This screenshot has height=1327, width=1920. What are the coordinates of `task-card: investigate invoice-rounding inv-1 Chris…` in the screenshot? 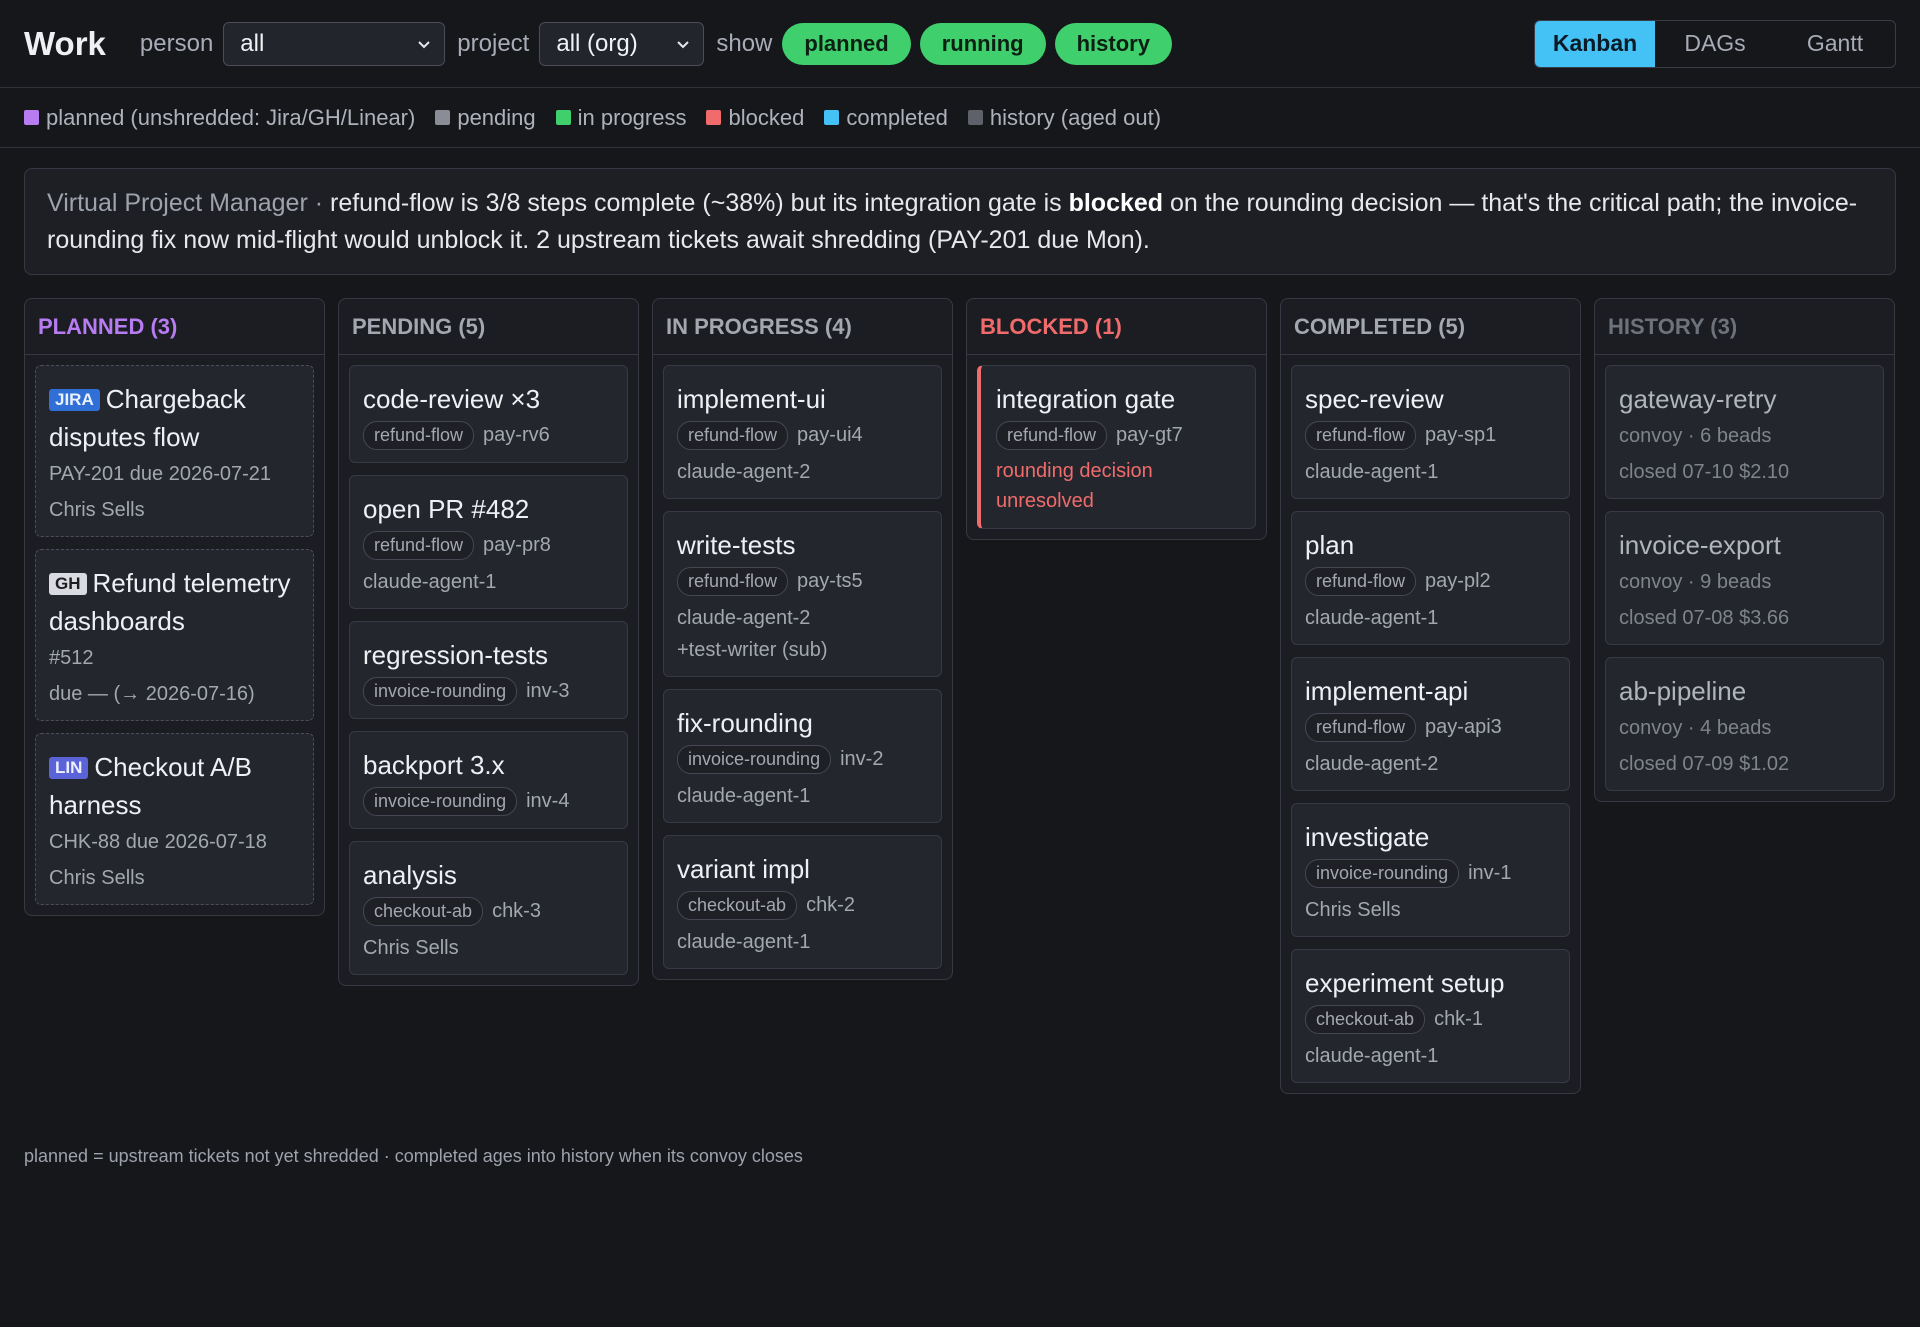 It's located at (1430, 870).